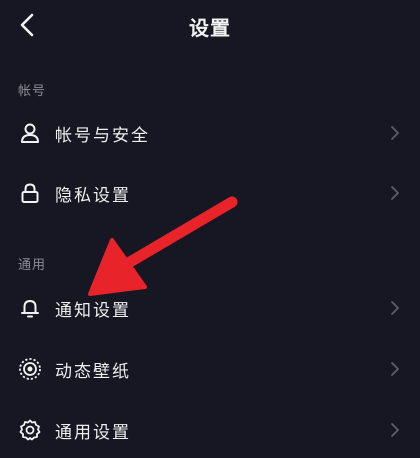 The width and height of the screenshot is (420, 458). I want to click on settings-item-label: 帐号与安全, so click(102, 135).